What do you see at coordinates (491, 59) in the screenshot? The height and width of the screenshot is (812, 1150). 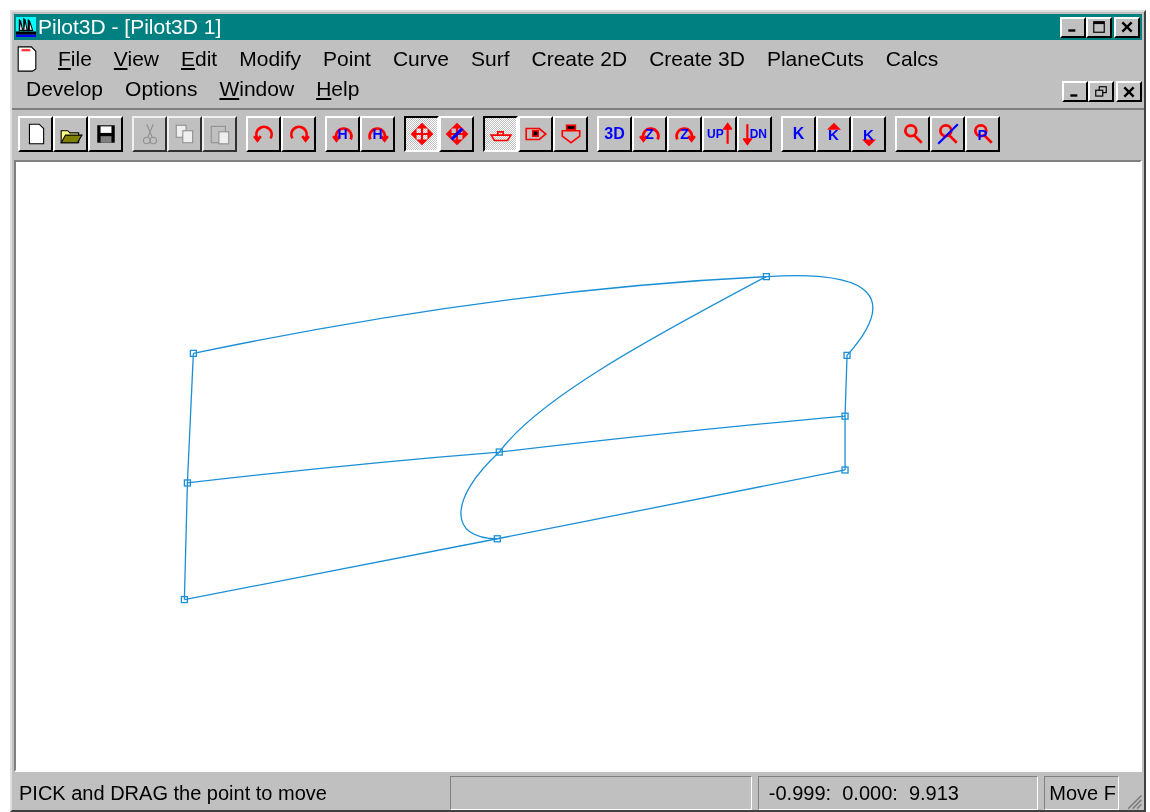 I see `menu-item: Surf` at bounding box center [491, 59].